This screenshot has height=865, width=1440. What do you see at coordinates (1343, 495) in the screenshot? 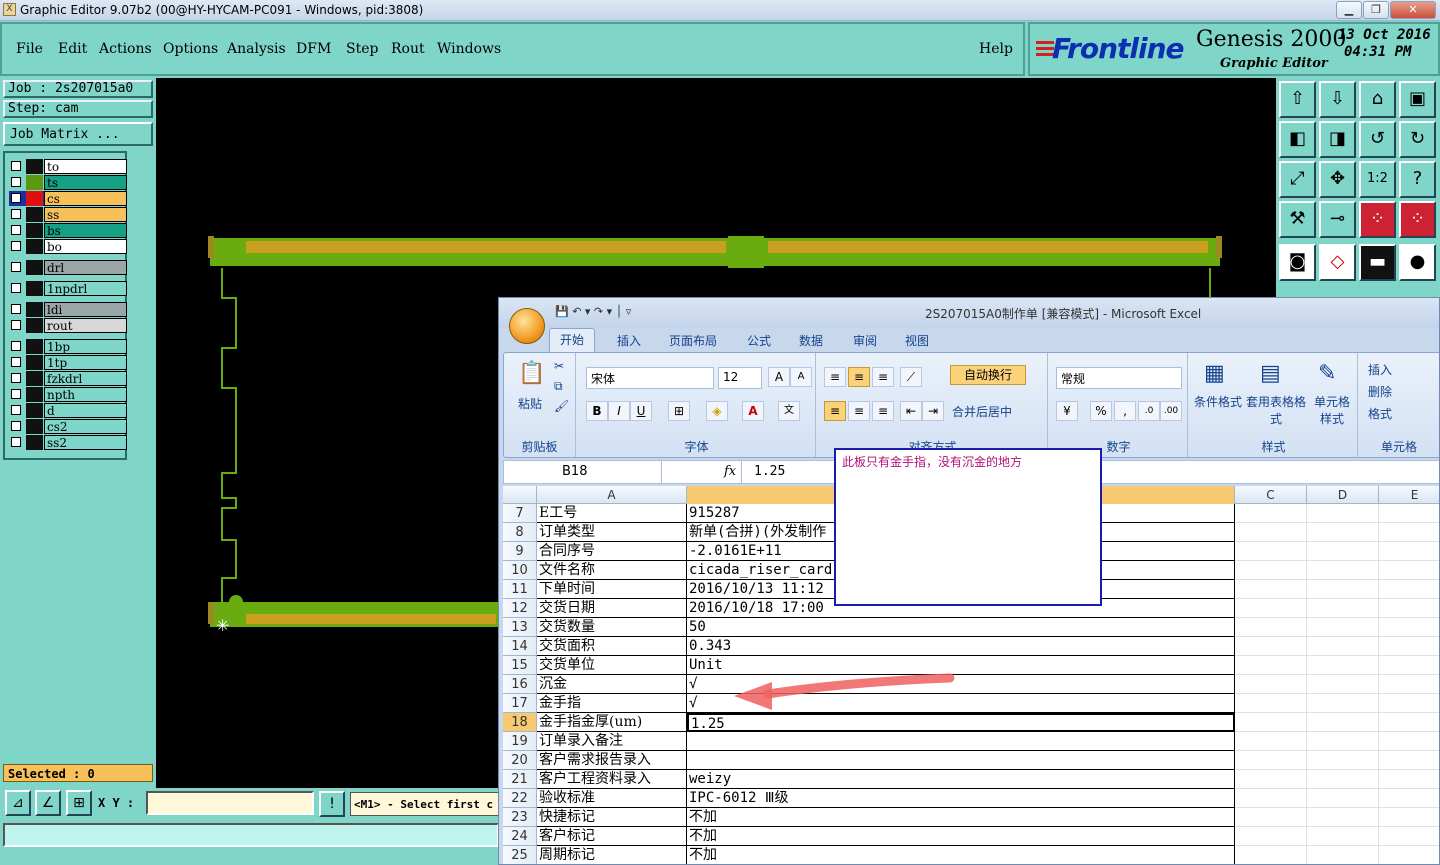
I see `column-header-d: D` at bounding box center [1343, 495].